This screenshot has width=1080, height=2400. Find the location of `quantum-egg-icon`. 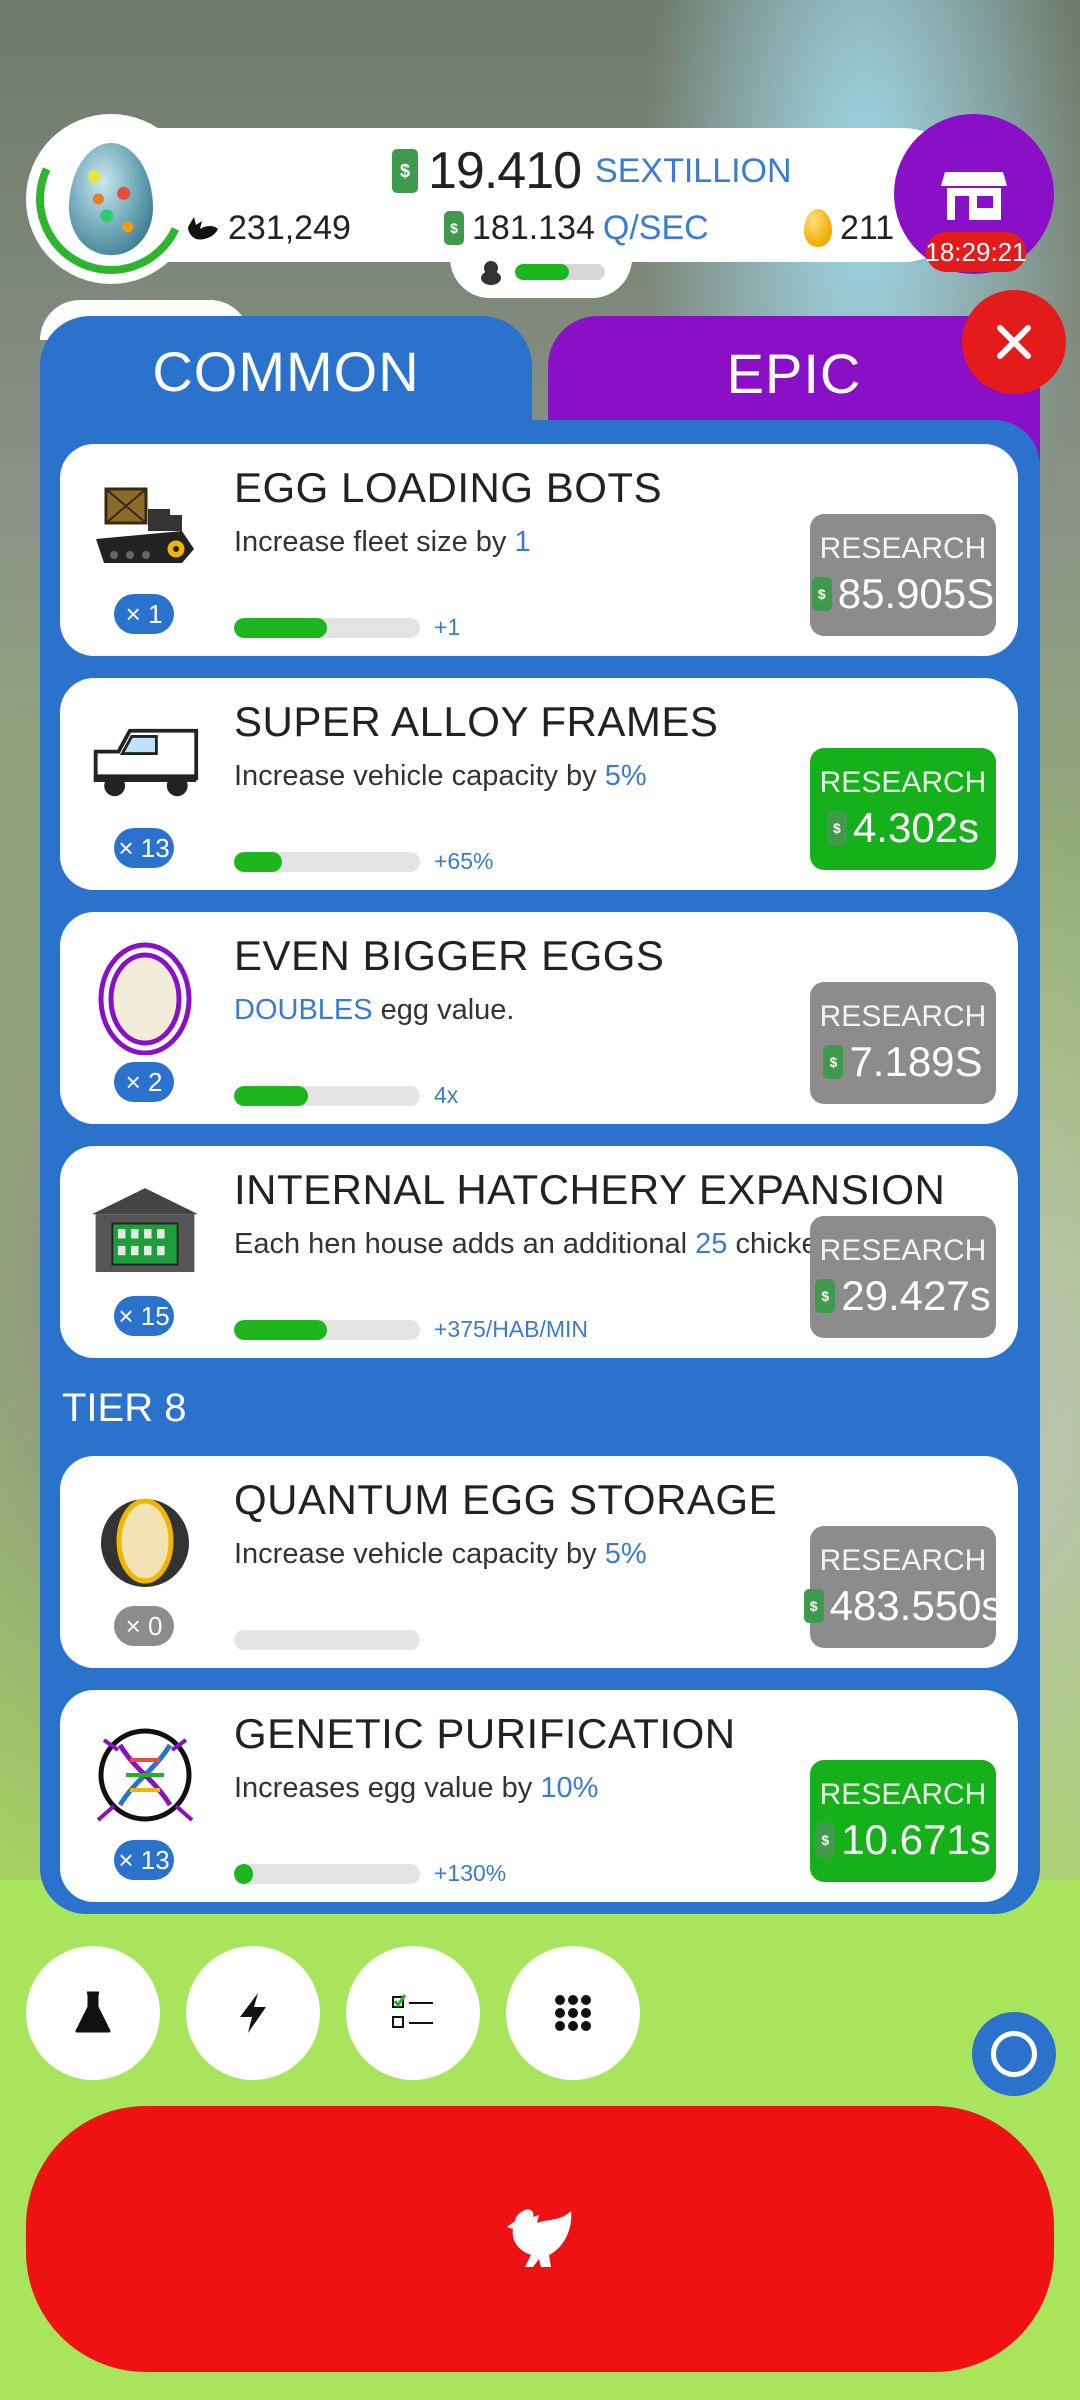

quantum-egg-icon is located at coordinates (145, 1541).